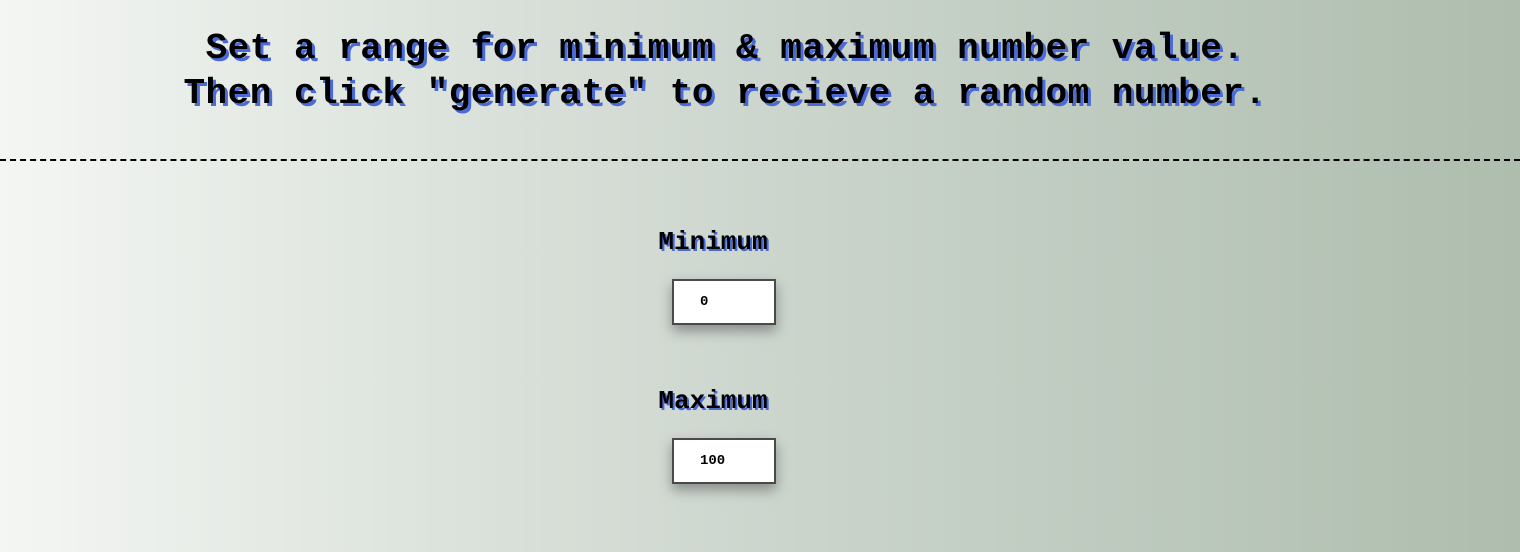 Image resolution: width=1520 pixels, height=552 pixels. Describe the element at coordinates (713, 401) in the screenshot. I see `maximum-label: Maximum` at that location.